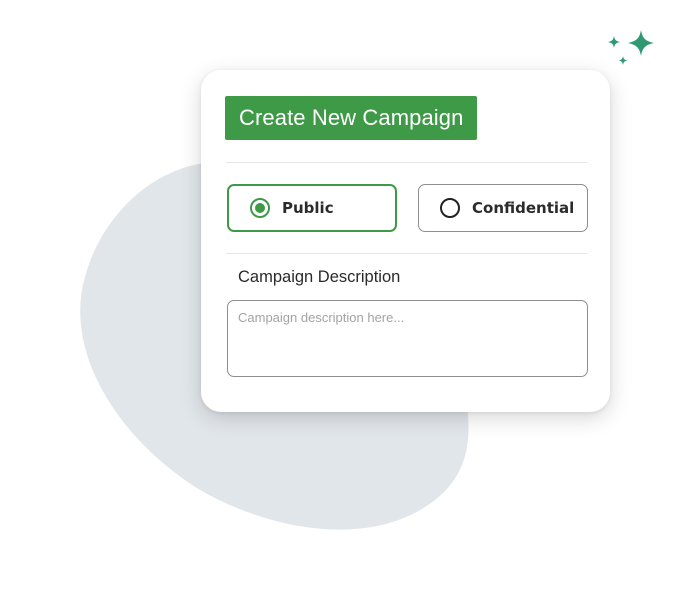  Describe the element at coordinates (260, 208) in the screenshot. I see `radio-selected-icon` at that location.